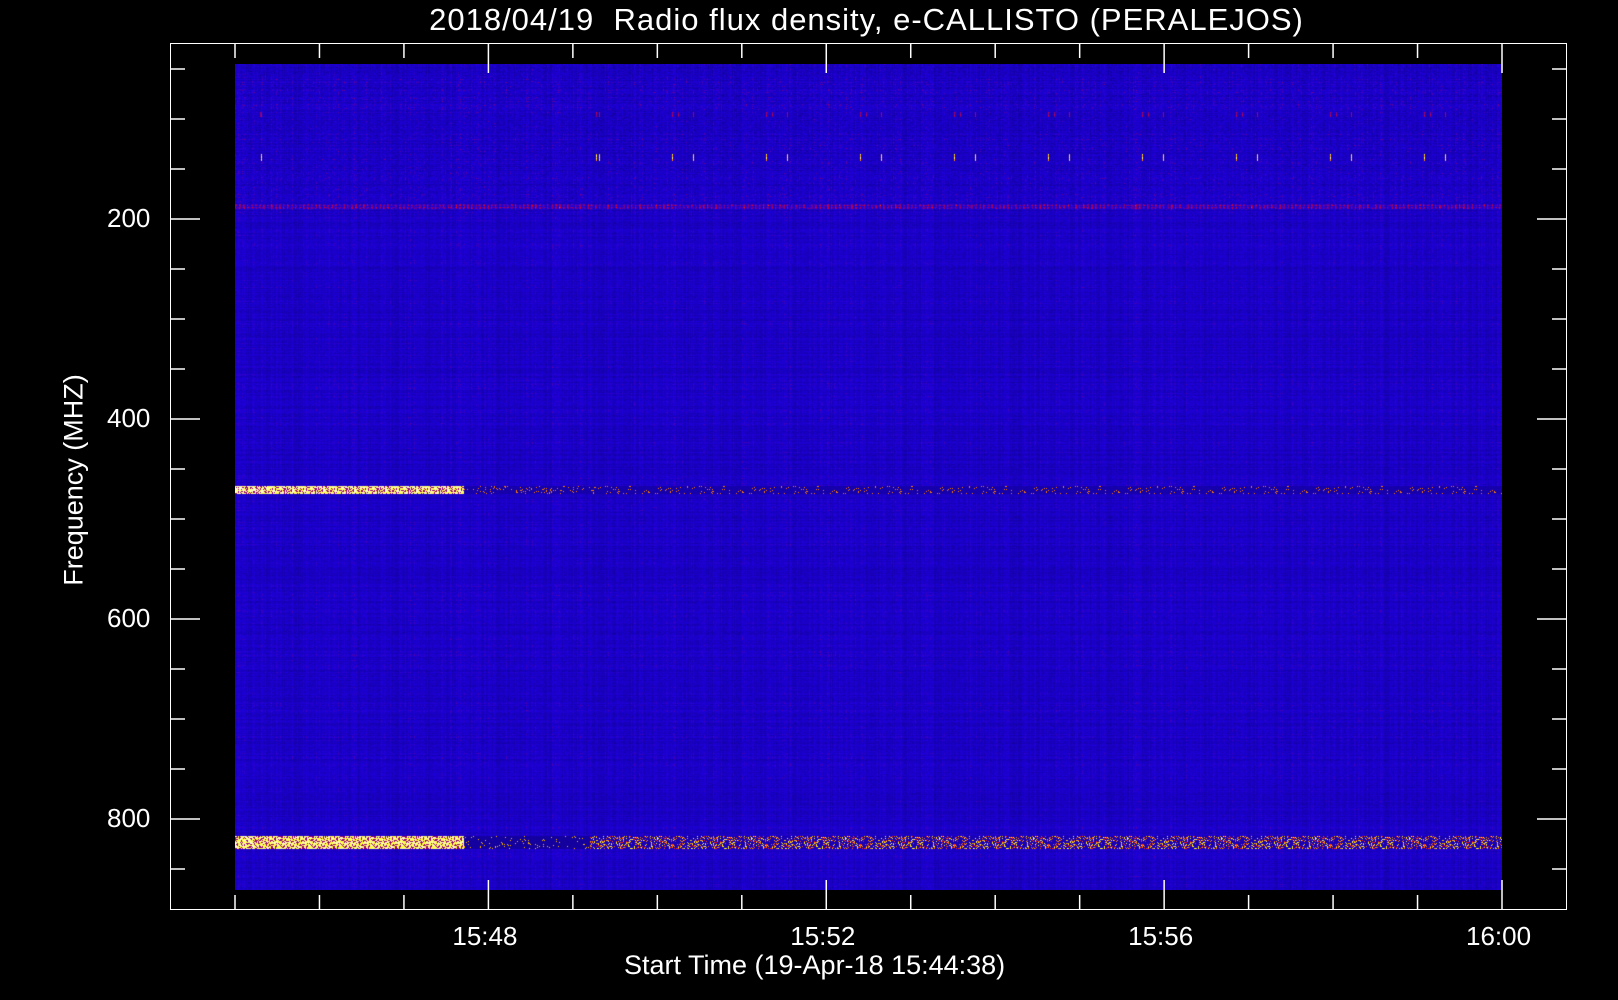 The image size is (1618, 1000). What do you see at coordinates (823, 936) in the screenshot?
I see `x-tick-label: 15:52` at bounding box center [823, 936].